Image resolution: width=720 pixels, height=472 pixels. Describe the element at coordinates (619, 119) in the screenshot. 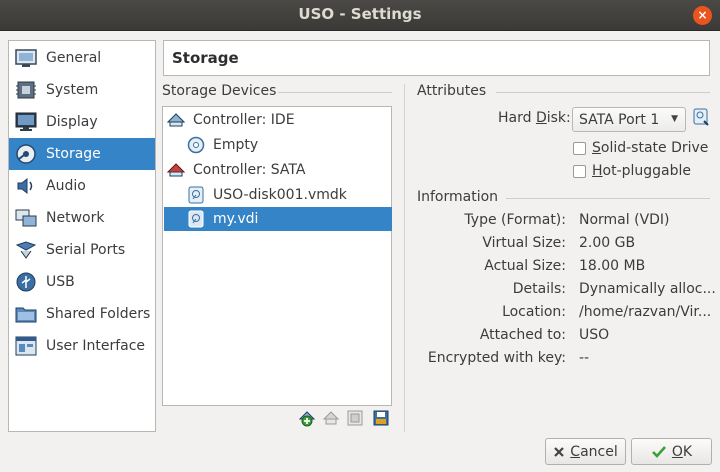

I see `hard-disk-select-value: SATA Port 1` at that location.